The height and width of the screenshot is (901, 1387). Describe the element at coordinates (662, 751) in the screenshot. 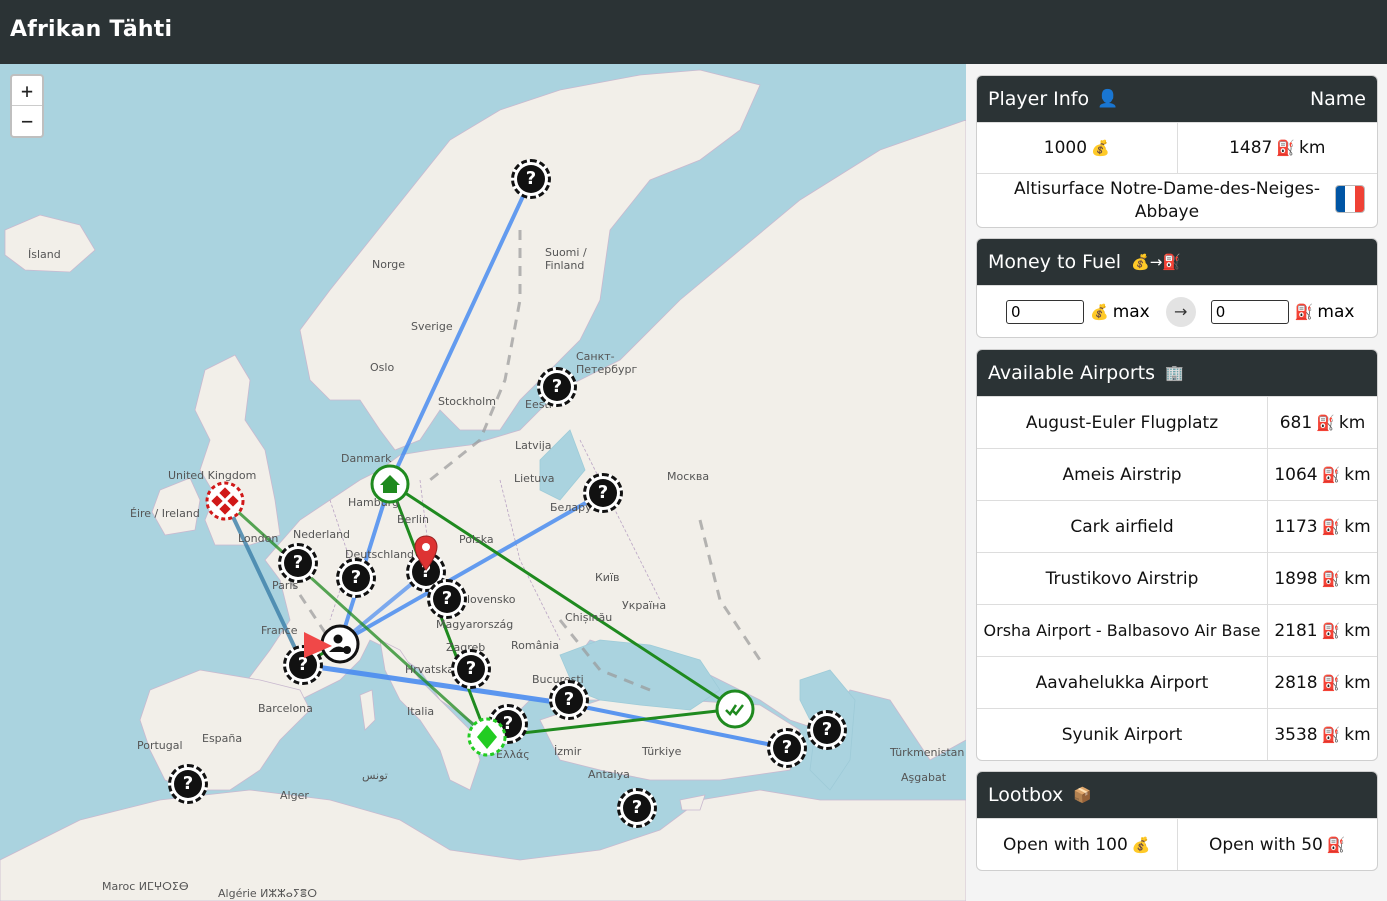

I see `map-label: Türkiye` at that location.